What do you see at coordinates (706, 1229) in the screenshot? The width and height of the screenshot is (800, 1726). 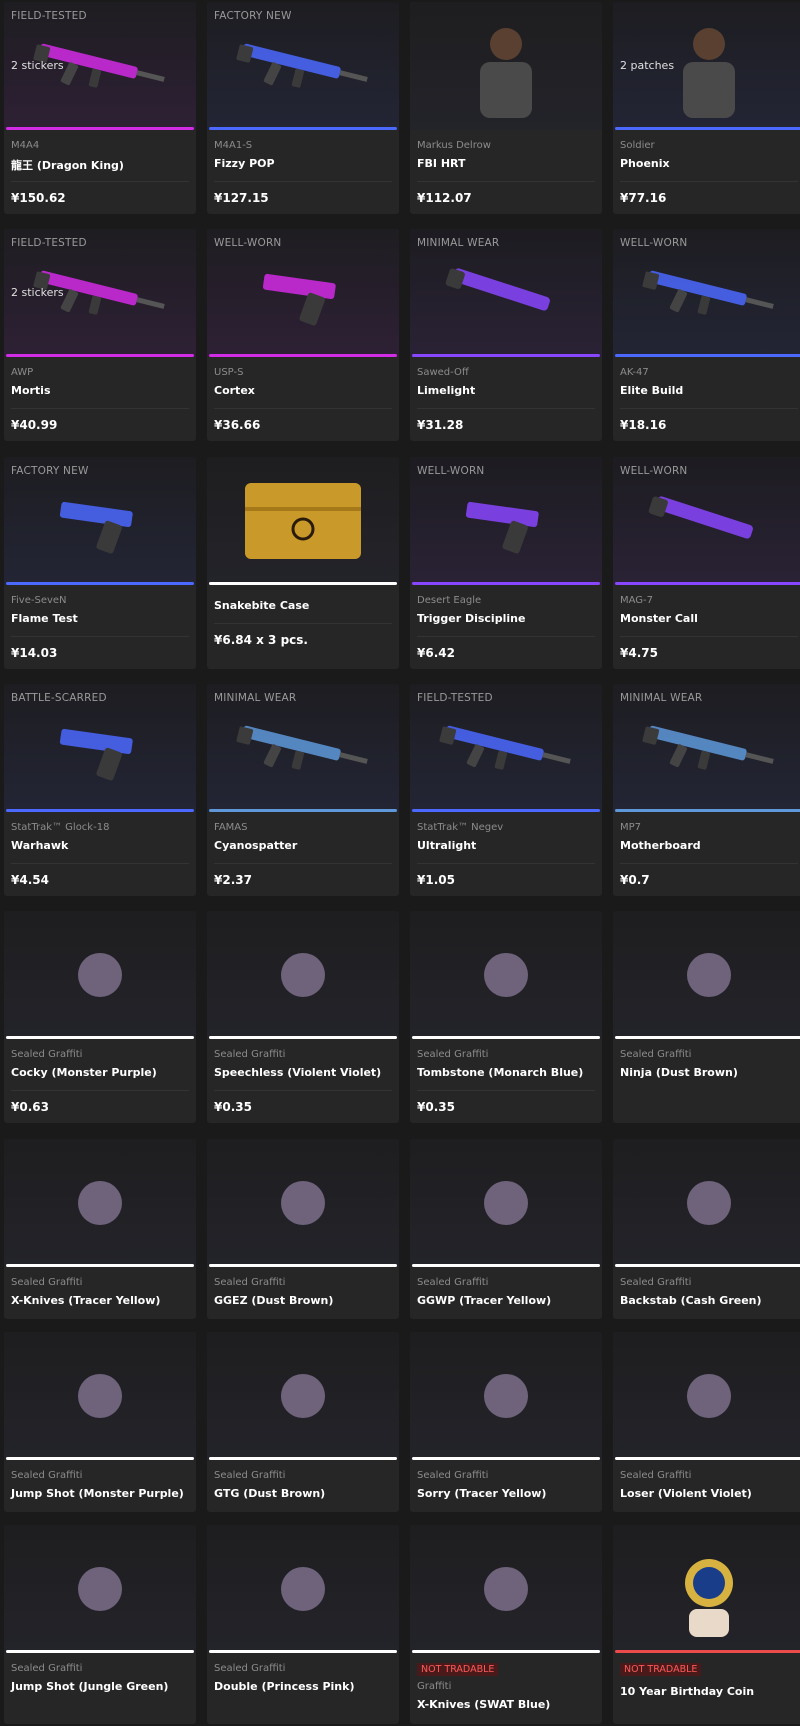 I see `item-card: Sealed Graffiti Backstab (Cash Green)` at bounding box center [706, 1229].